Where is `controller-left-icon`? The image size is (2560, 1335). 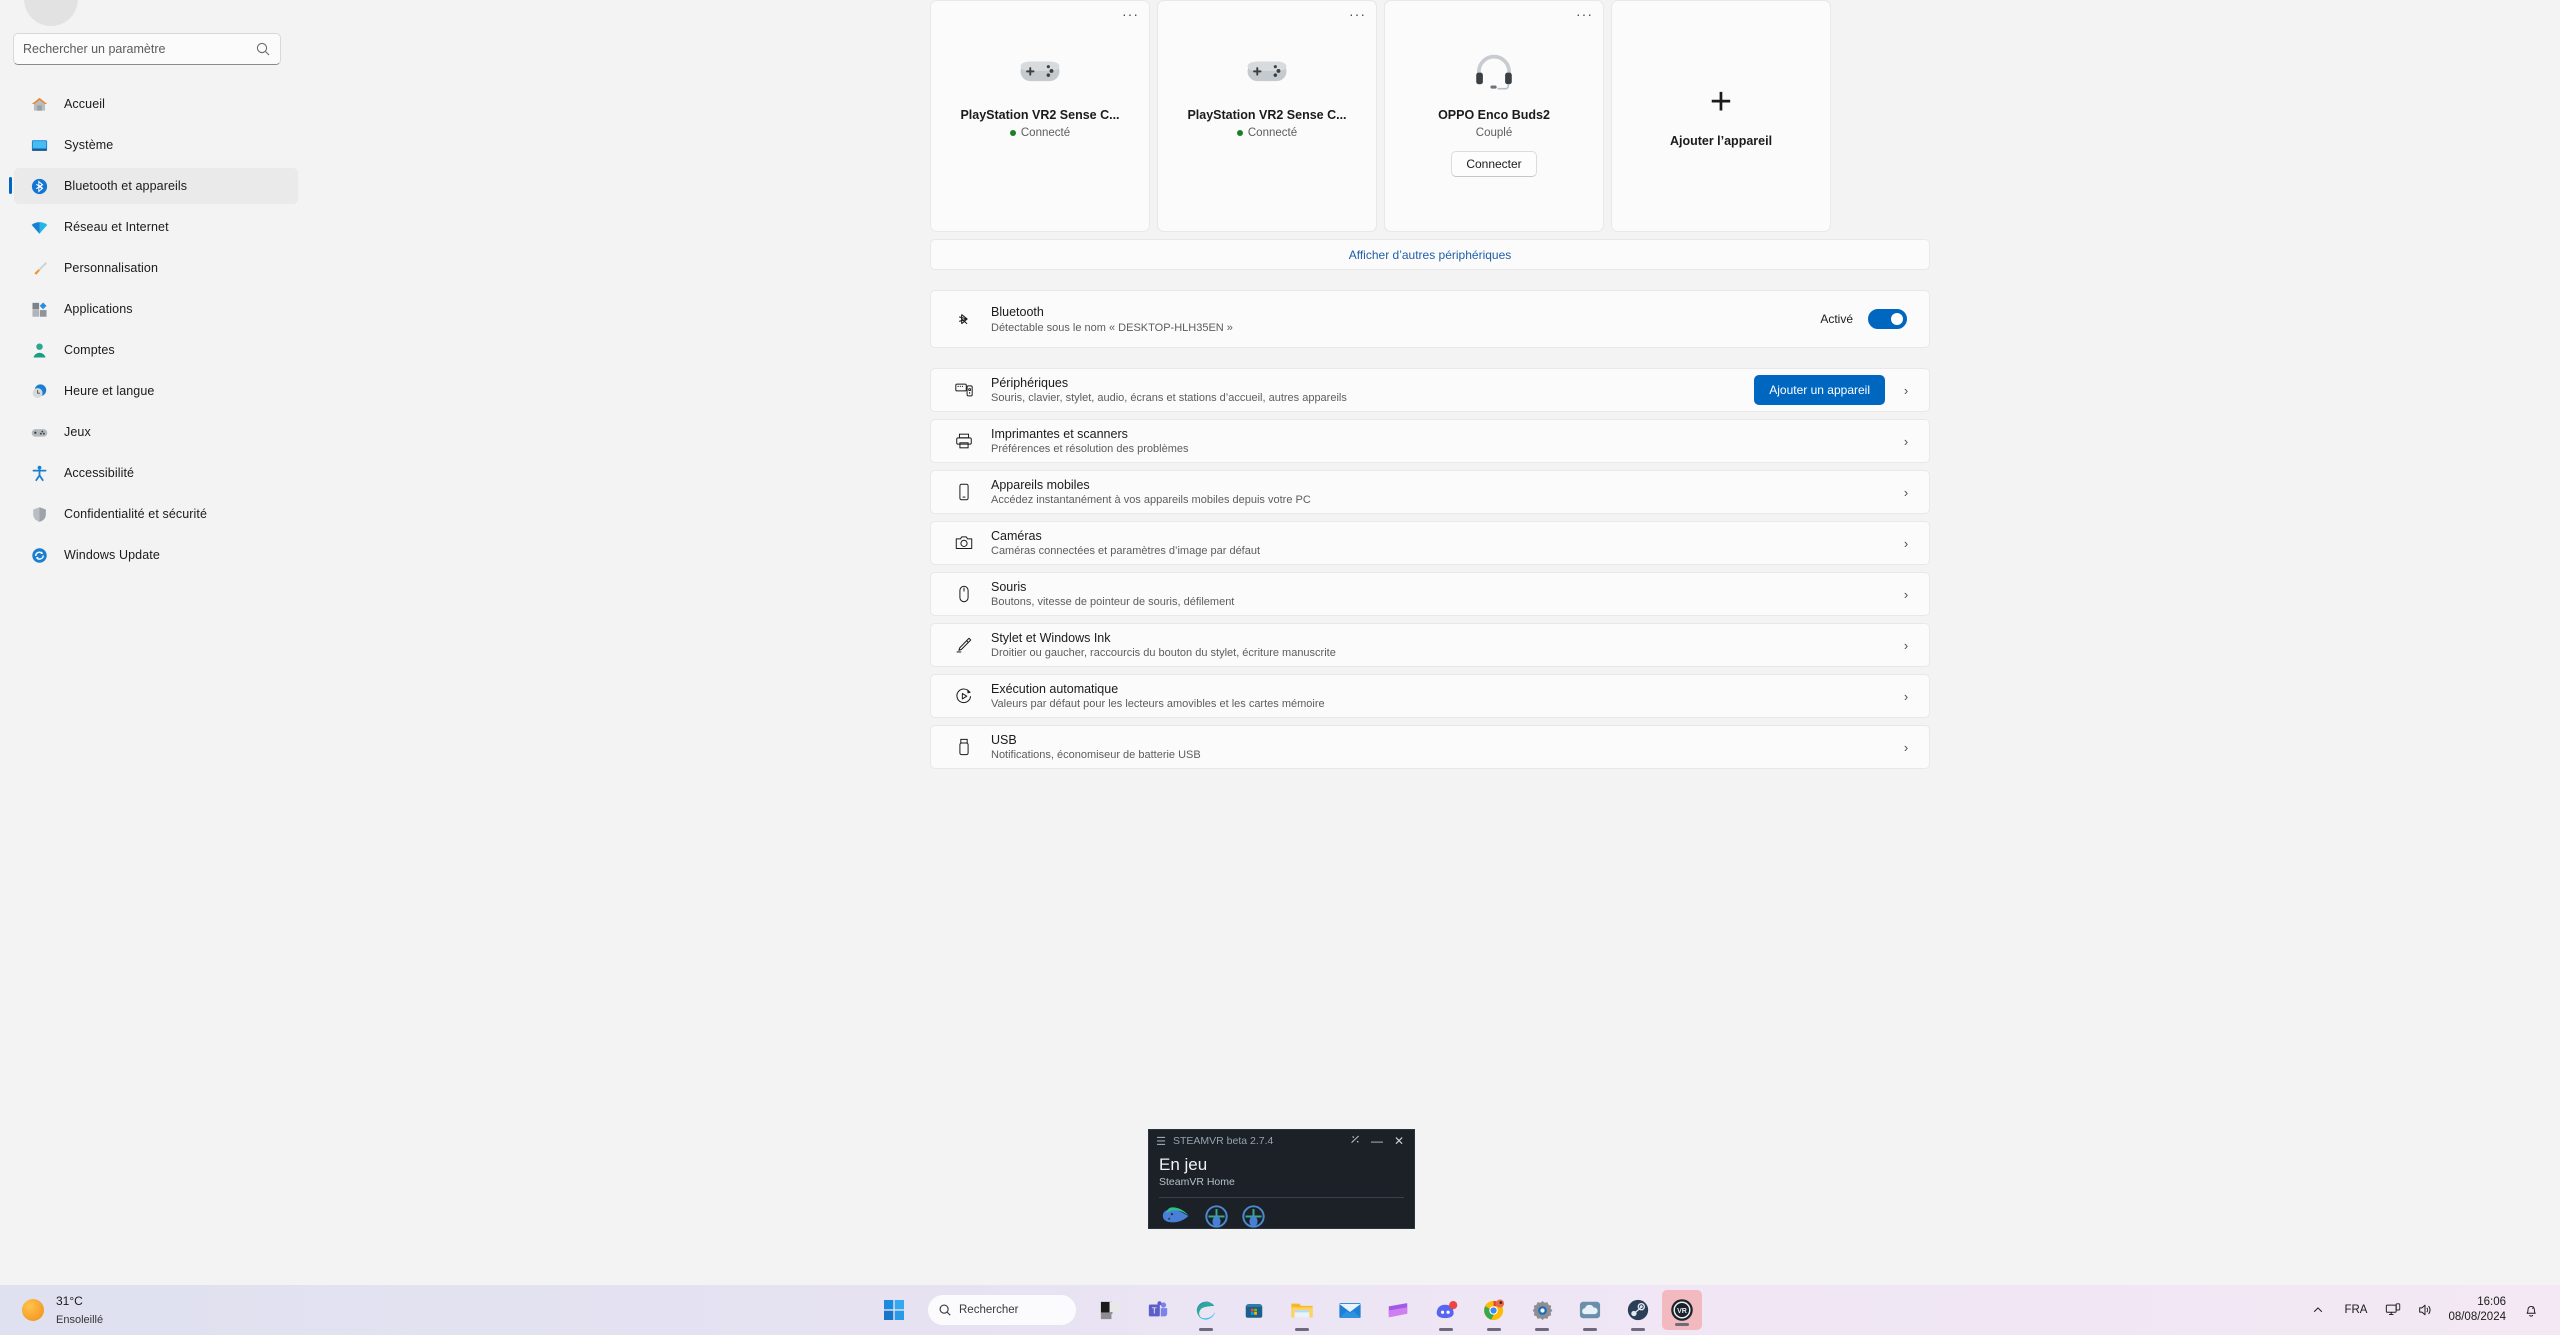
controller-left-icon is located at coordinates (1216, 1216).